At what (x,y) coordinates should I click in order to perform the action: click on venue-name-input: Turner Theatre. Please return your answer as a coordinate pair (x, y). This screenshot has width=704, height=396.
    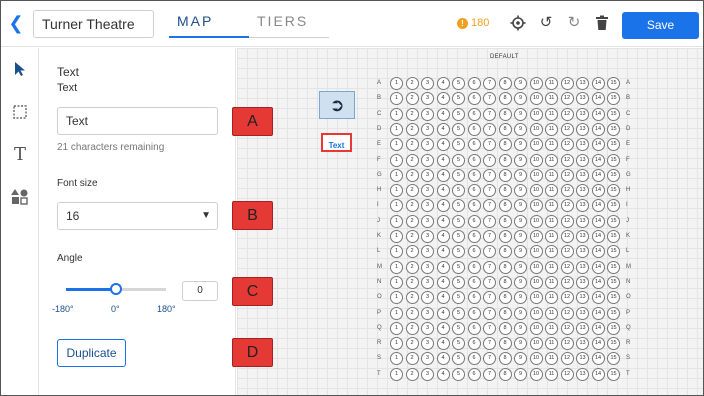
    Looking at the image, I should click on (93, 24).